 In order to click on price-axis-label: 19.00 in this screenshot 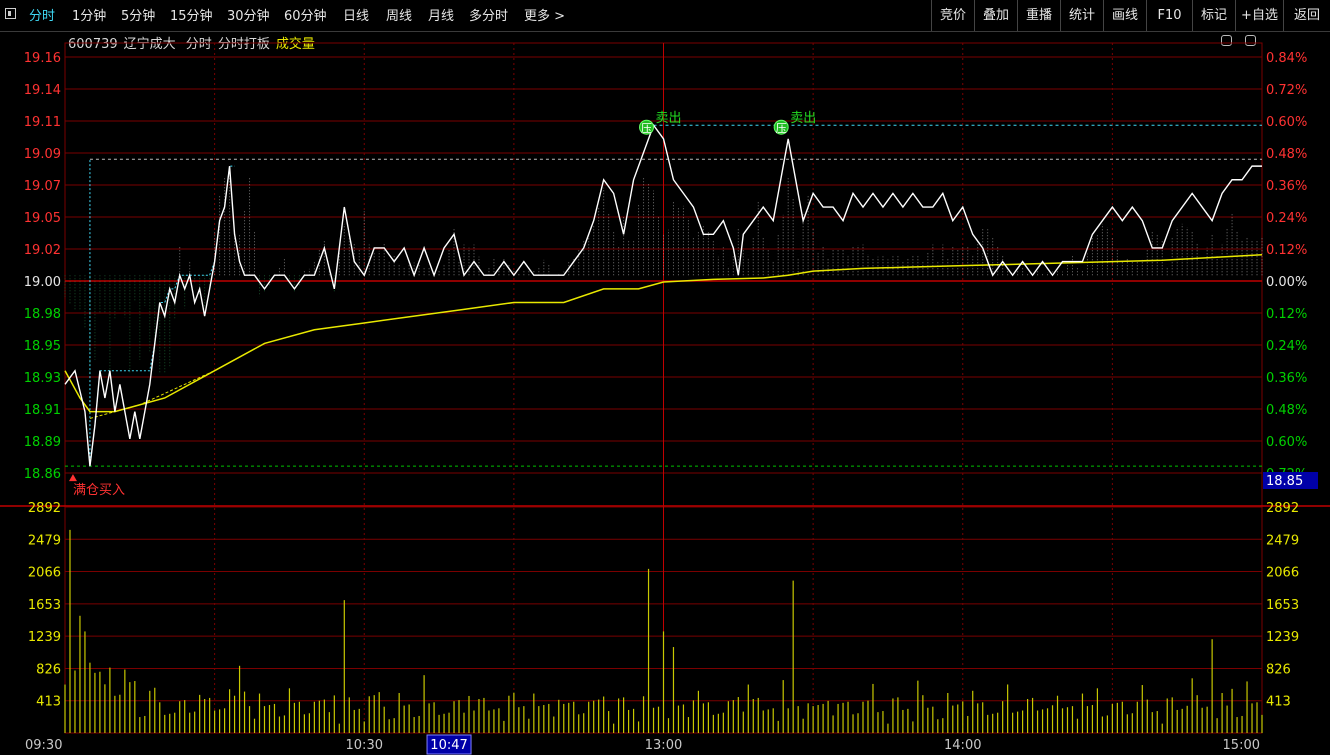, I will do `click(42, 282)`.